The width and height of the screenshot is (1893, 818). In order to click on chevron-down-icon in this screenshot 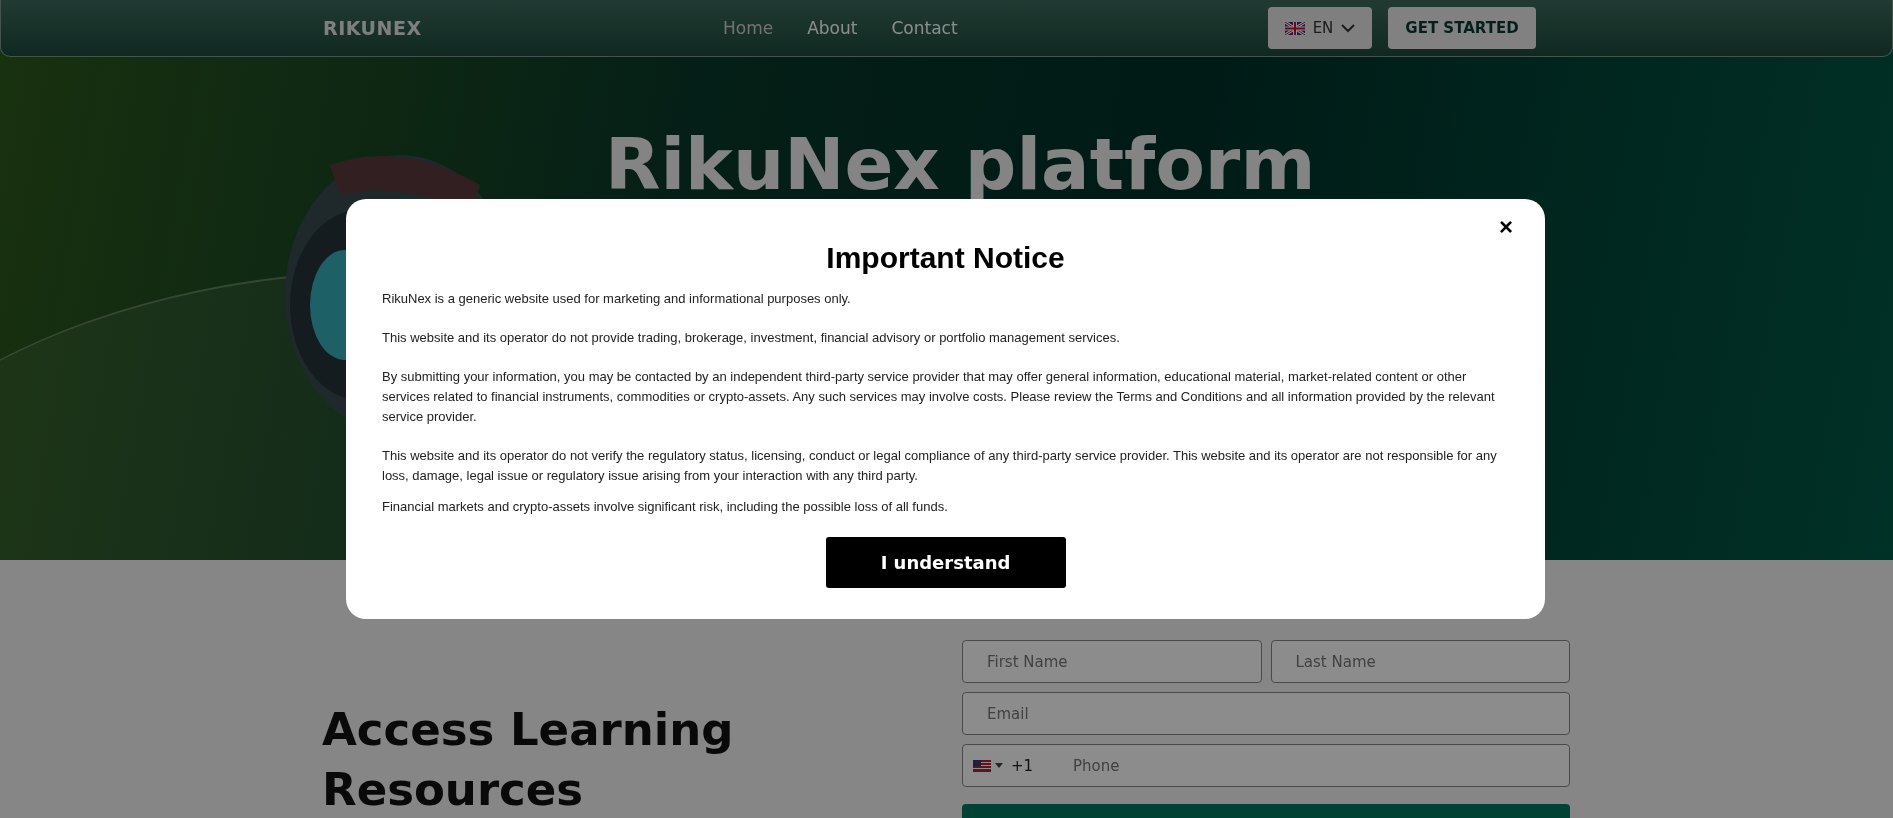, I will do `click(1348, 28)`.